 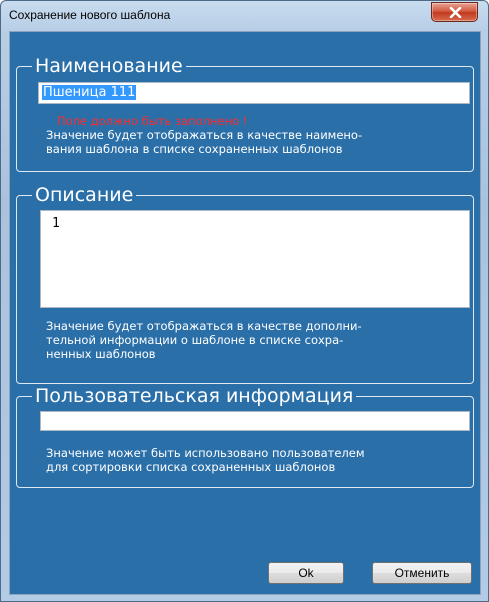 I want to click on name-input: Пшеница 111, so click(x=254, y=93).